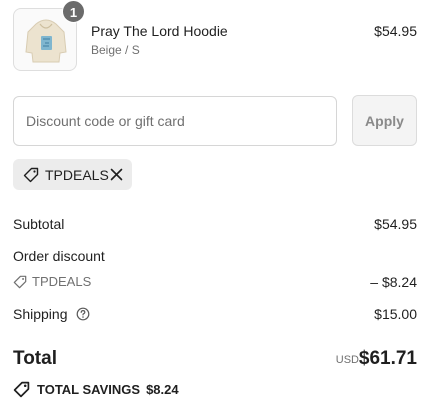 Image resolution: width=426 pixels, height=401 pixels. Describe the element at coordinates (116, 174) in the screenshot. I see `close-icon` at that location.